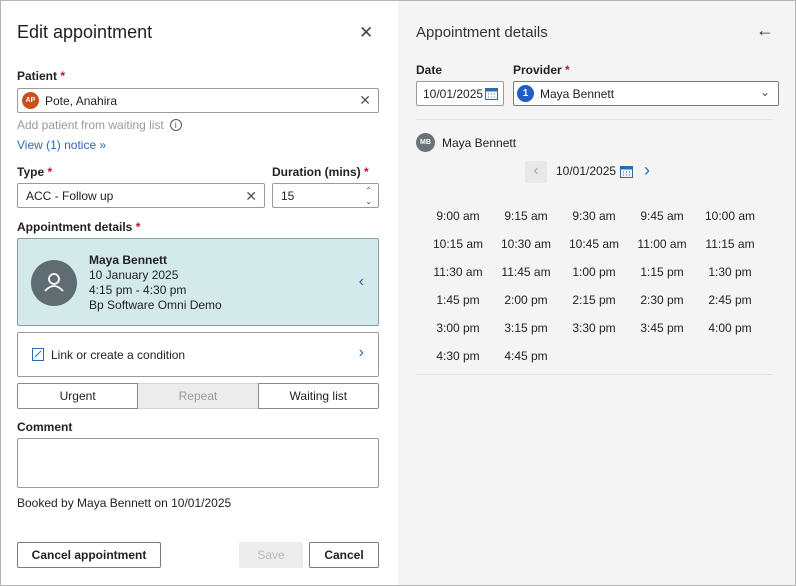  What do you see at coordinates (541, 70) in the screenshot?
I see `provider-label: Provider *` at bounding box center [541, 70].